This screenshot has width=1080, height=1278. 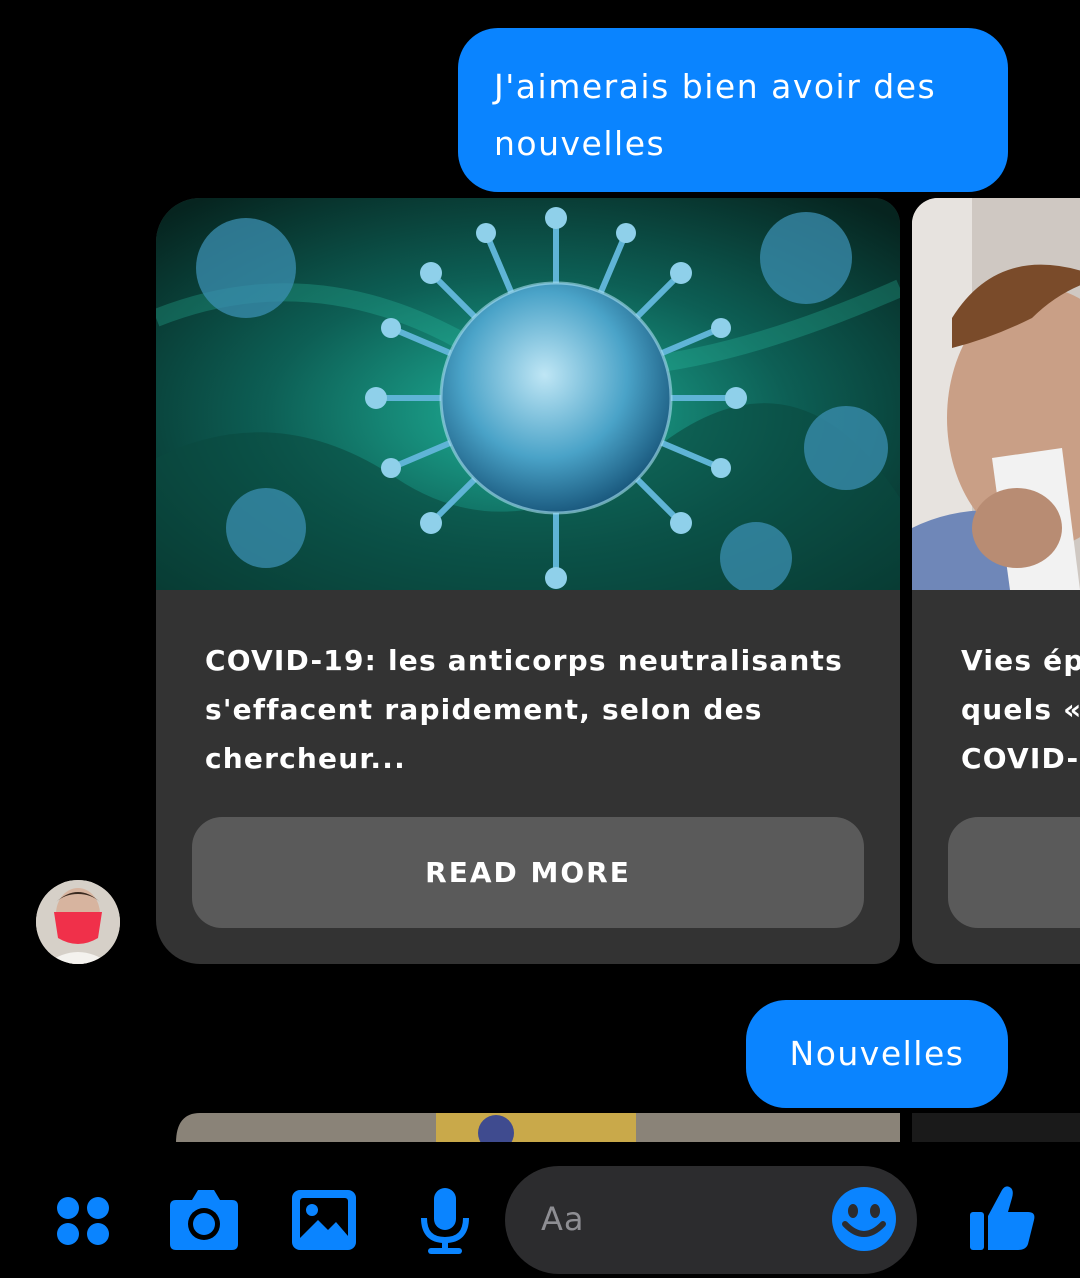 What do you see at coordinates (715, 115) in the screenshot?
I see `message-text: J'aimerais bien avoir des nouvelles` at bounding box center [715, 115].